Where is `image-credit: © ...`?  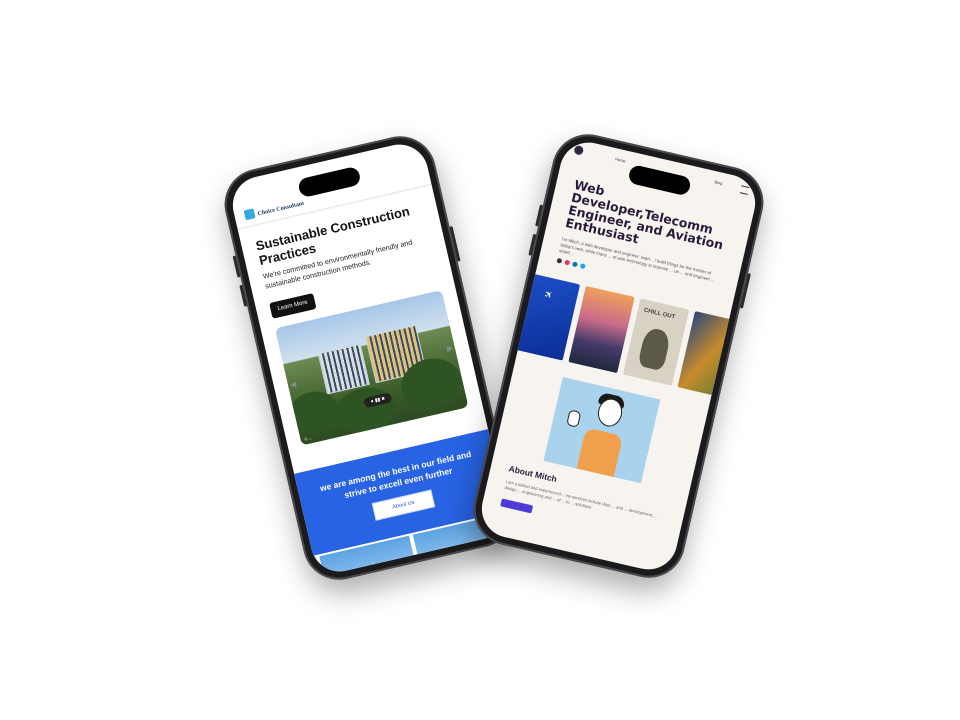
image-credit: © ... is located at coordinates (308, 438).